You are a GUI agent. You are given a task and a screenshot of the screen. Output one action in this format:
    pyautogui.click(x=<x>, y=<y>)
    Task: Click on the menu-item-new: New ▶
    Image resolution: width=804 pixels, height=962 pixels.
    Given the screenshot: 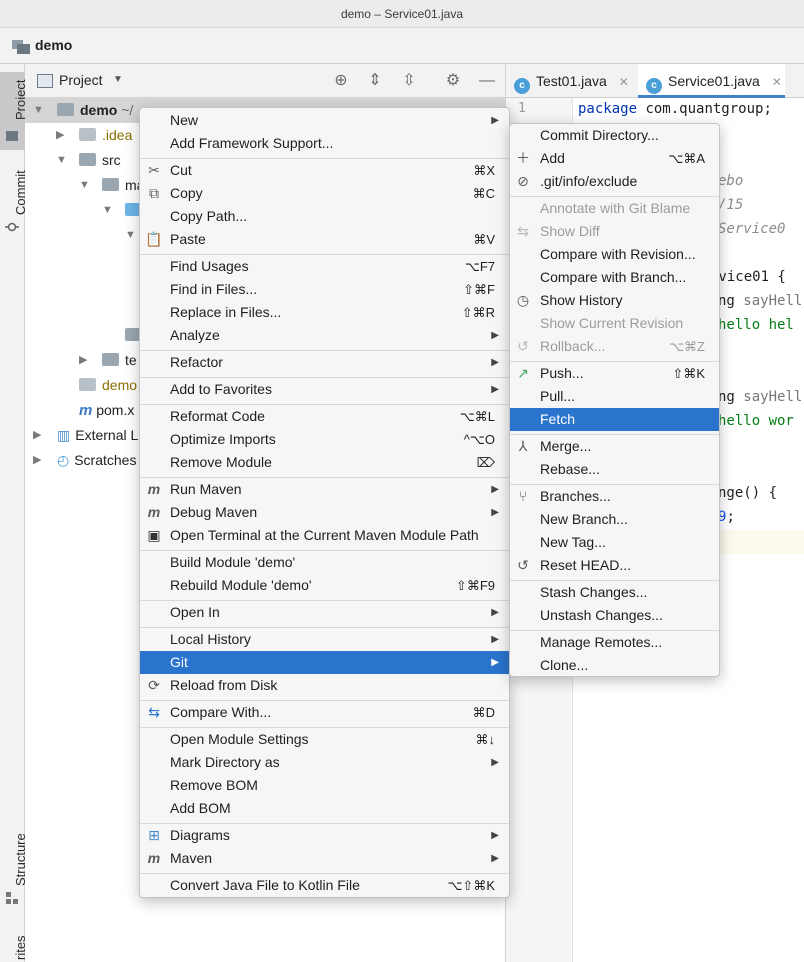 What is the action you would take?
    pyautogui.click(x=324, y=120)
    